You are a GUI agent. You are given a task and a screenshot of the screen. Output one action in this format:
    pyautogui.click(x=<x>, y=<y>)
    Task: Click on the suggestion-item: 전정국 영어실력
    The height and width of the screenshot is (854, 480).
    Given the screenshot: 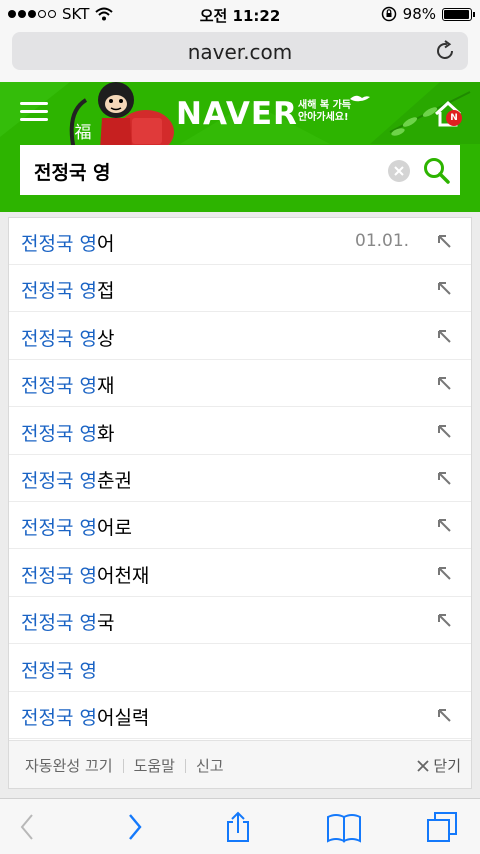 What is the action you would take?
    pyautogui.click(x=240, y=715)
    